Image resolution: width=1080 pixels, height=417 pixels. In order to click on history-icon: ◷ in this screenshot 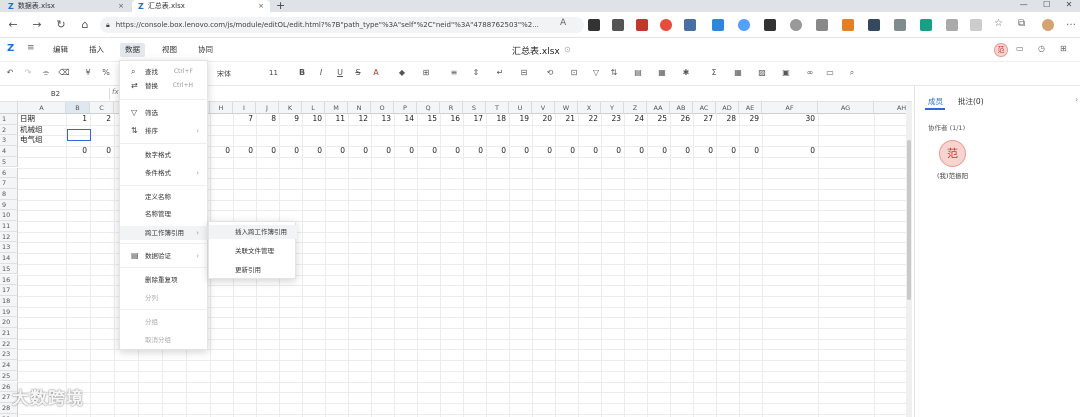, I will do `click(1041, 48)`.